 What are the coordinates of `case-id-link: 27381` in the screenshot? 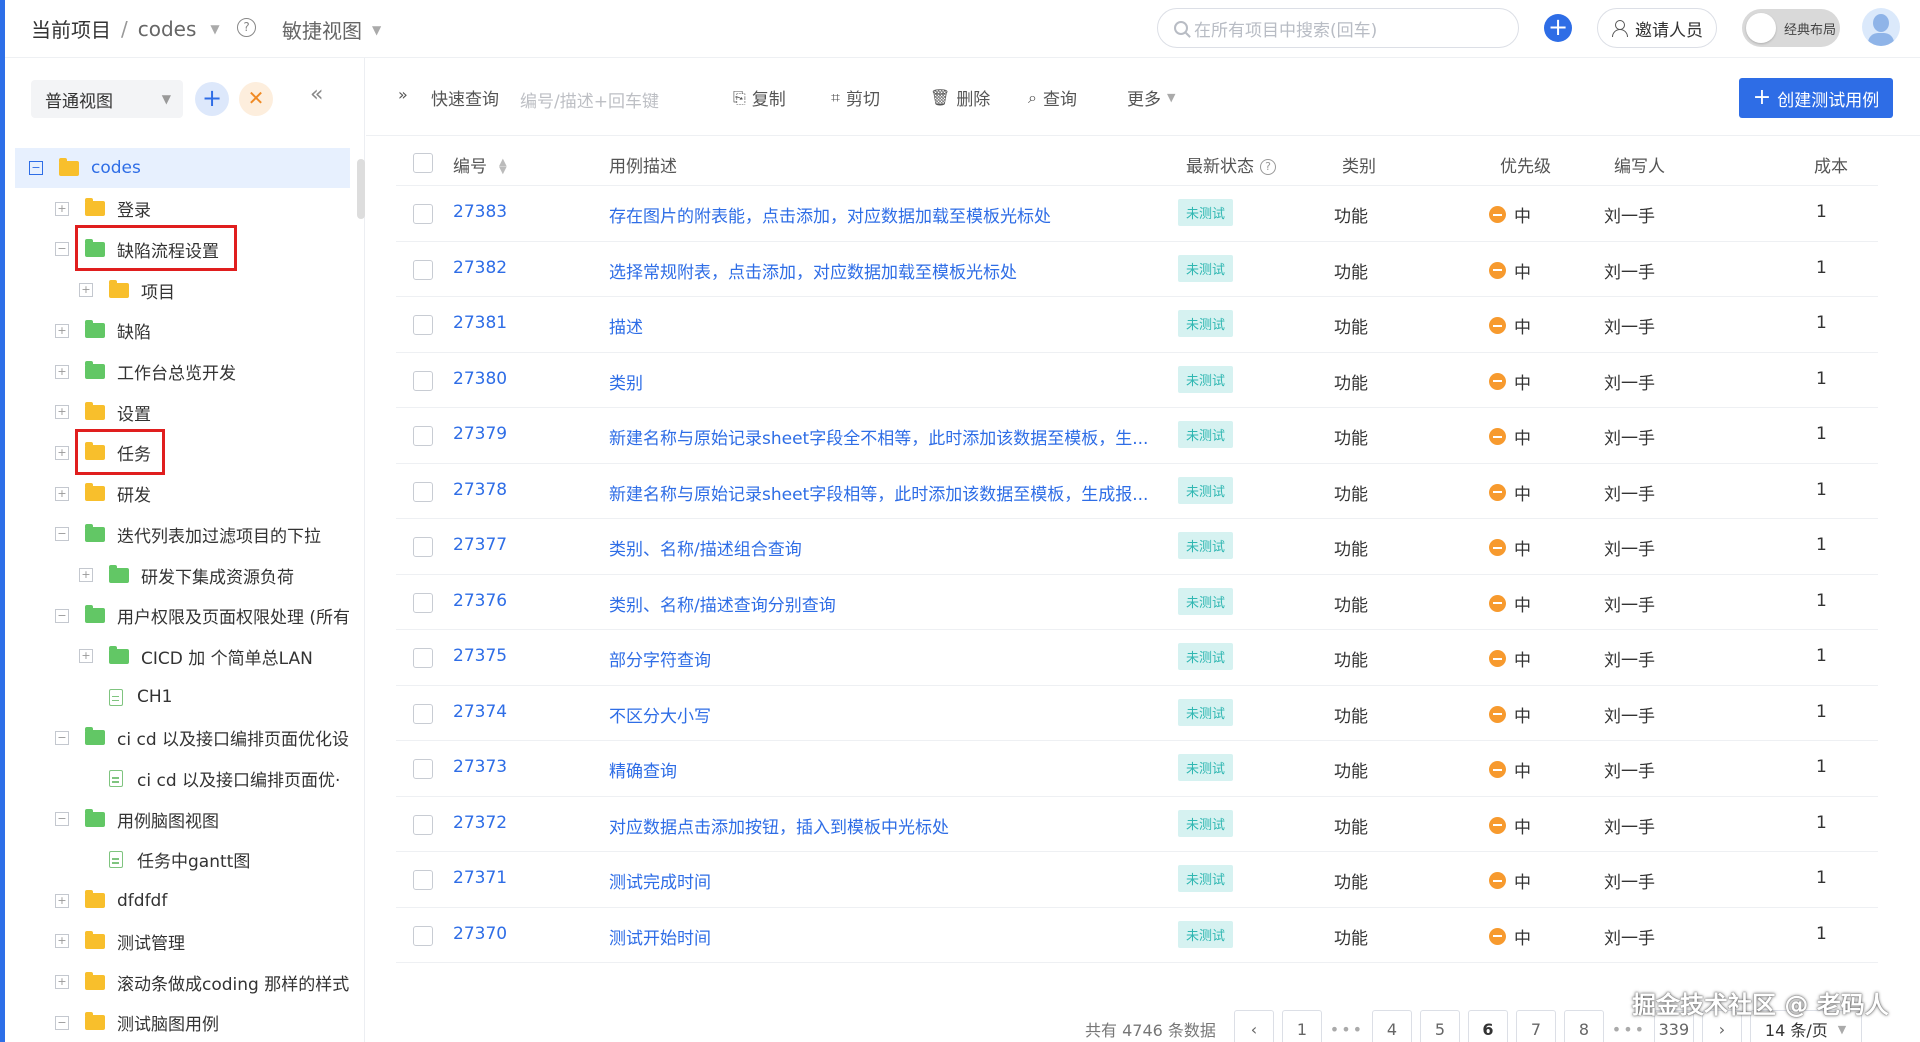 It's located at (480, 323).